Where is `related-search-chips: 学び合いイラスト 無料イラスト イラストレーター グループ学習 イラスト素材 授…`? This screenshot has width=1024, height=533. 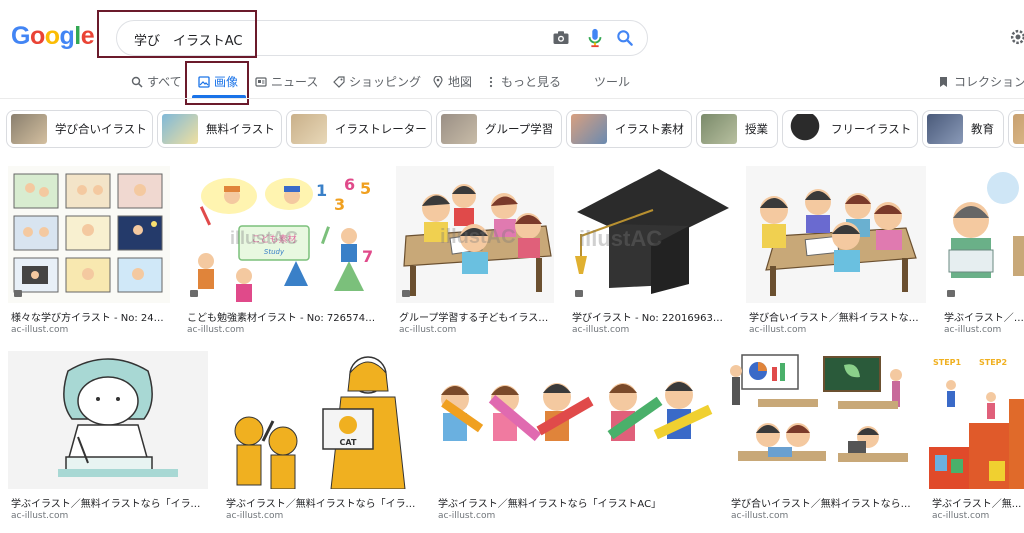
related-search-chips: 学び合いイラスト 無料イラスト イラストレーター グループ学習 イラスト素材 授… is located at coordinates (512, 129).